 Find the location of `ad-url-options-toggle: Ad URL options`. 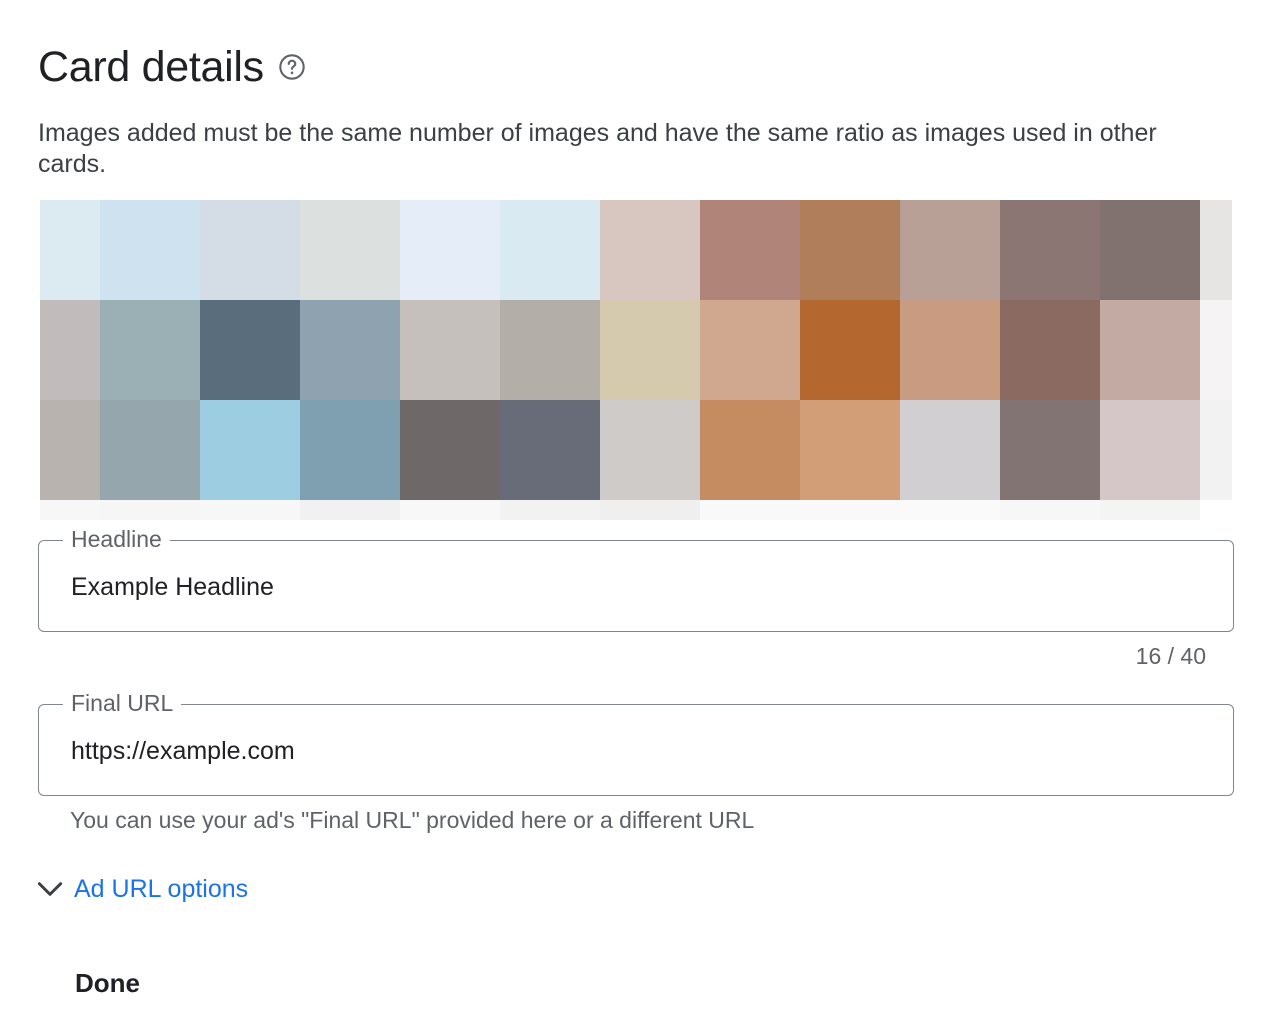

ad-url-options-toggle: Ad URL options is located at coordinates (141, 889).